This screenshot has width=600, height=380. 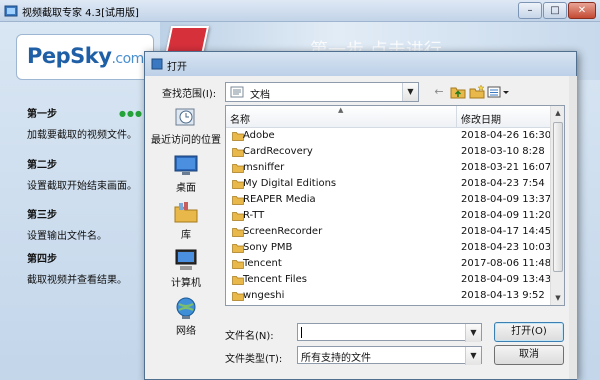 What do you see at coordinates (529, 355) in the screenshot?
I see `cancel-button: 取消` at bounding box center [529, 355].